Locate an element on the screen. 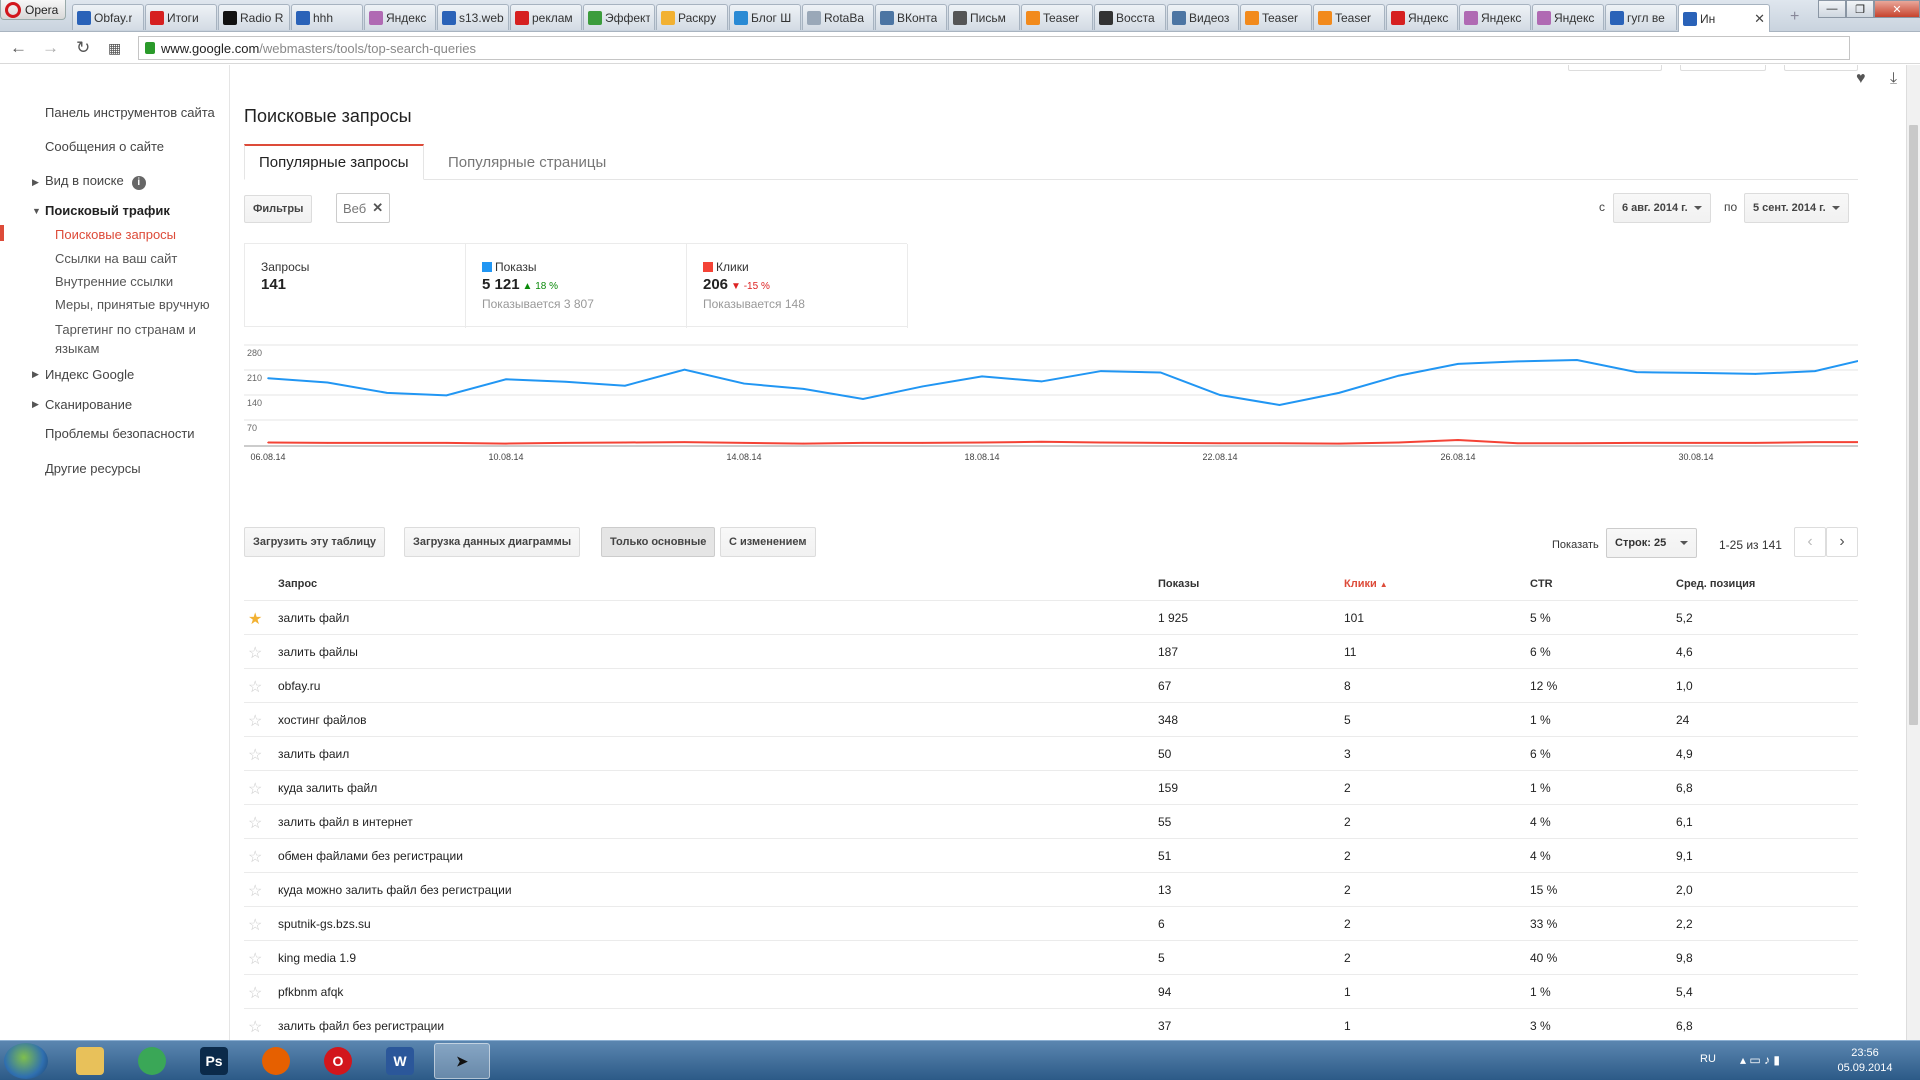  cell-query: залить файл в интернет is located at coordinates (345, 822).